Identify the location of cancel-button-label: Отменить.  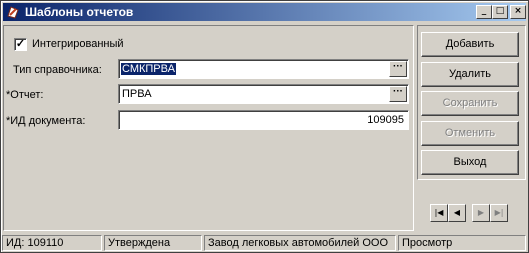
(470, 133).